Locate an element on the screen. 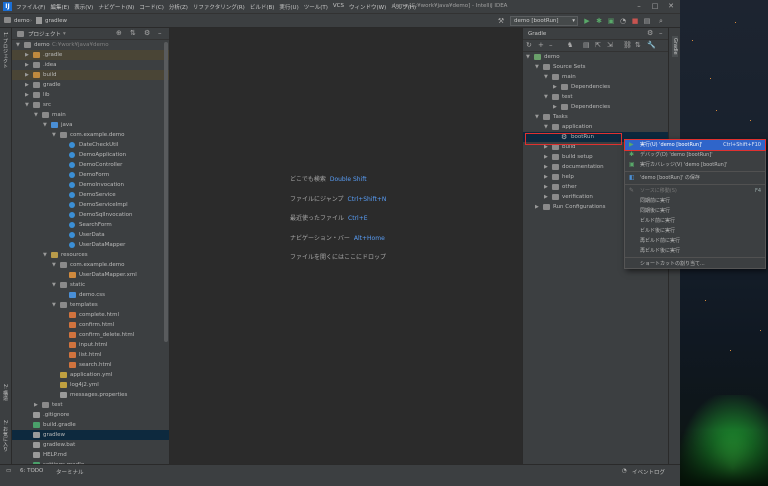  project-tree-row: list.html is located at coordinates (90, 355).